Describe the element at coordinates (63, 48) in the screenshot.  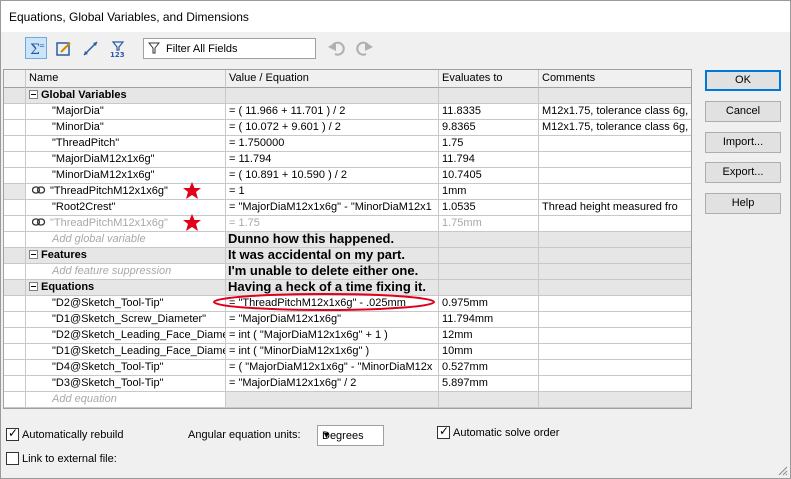
I see `sketch-equation-view-button` at that location.